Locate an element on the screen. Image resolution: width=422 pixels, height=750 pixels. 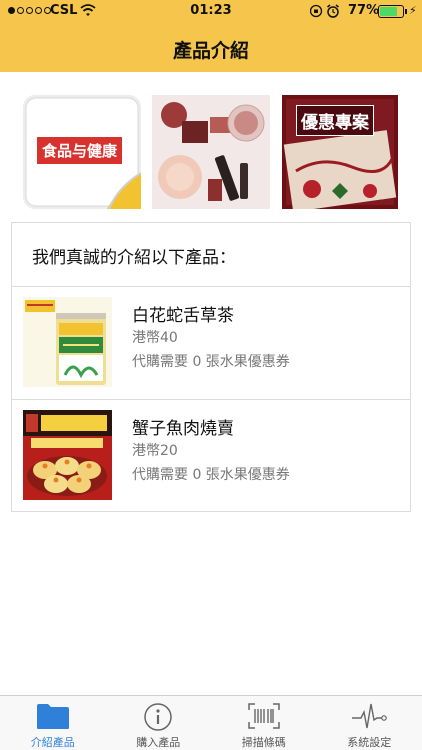
category-label-food-health: 食品与健康 is located at coordinates (80, 150).